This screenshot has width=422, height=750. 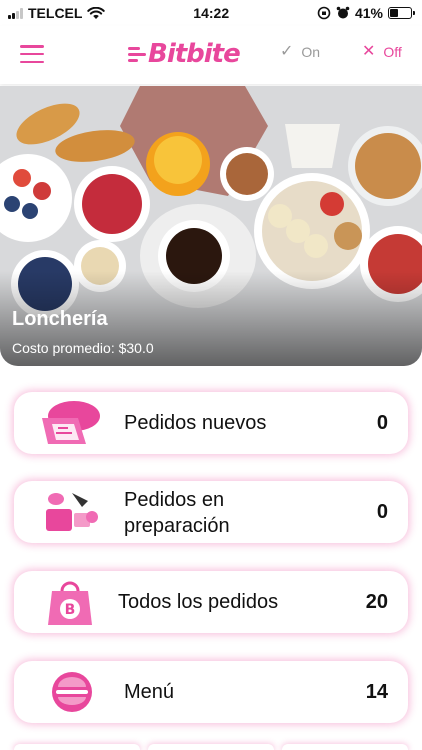 What do you see at coordinates (137, 54) in the screenshot?
I see `logo-speed-lines` at bounding box center [137, 54].